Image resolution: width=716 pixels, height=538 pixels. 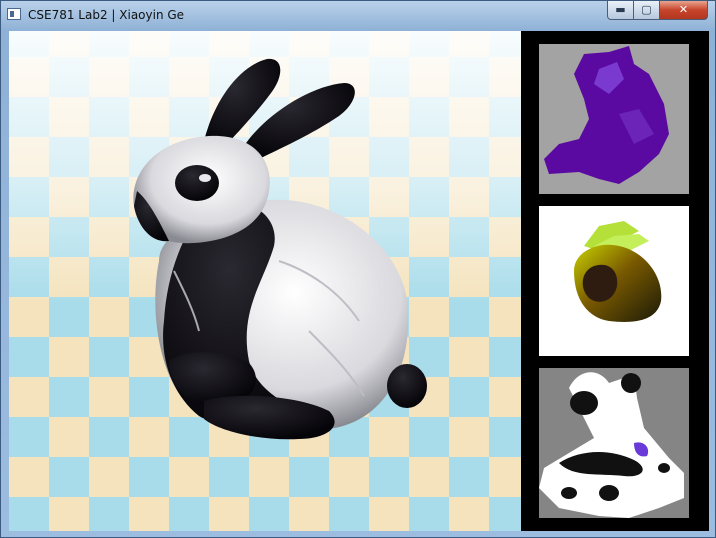 What do you see at coordinates (618, 271) in the screenshot?
I see `normal-map-bunny` at bounding box center [618, 271].